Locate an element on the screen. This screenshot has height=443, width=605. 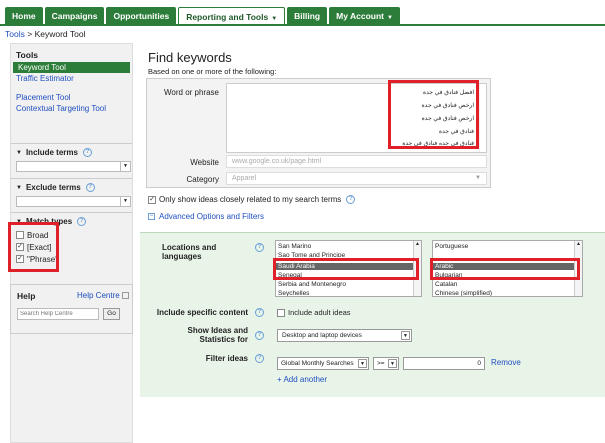
tab-opportunities: Opportunities is located at coordinates (141, 16).